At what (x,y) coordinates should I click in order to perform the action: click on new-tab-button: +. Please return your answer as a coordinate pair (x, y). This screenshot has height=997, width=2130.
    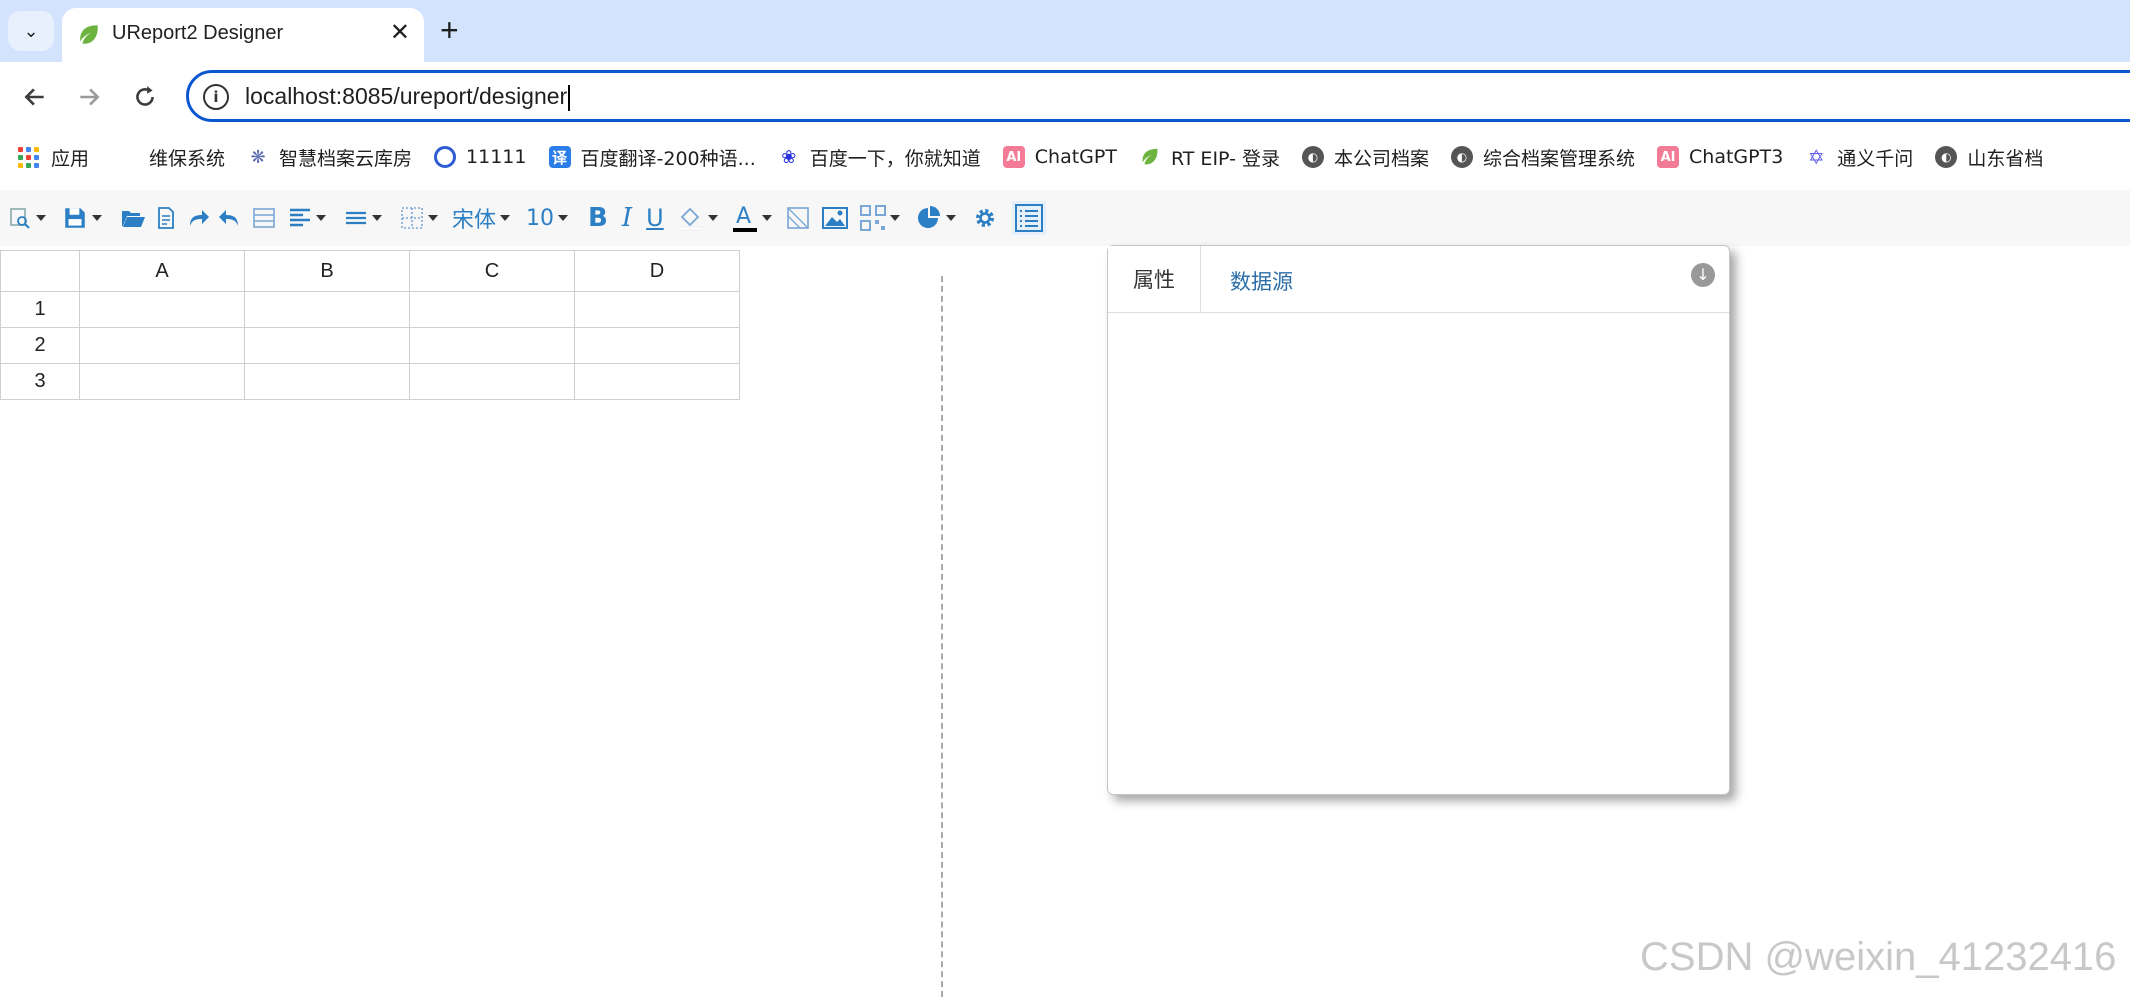
    Looking at the image, I should click on (449, 30).